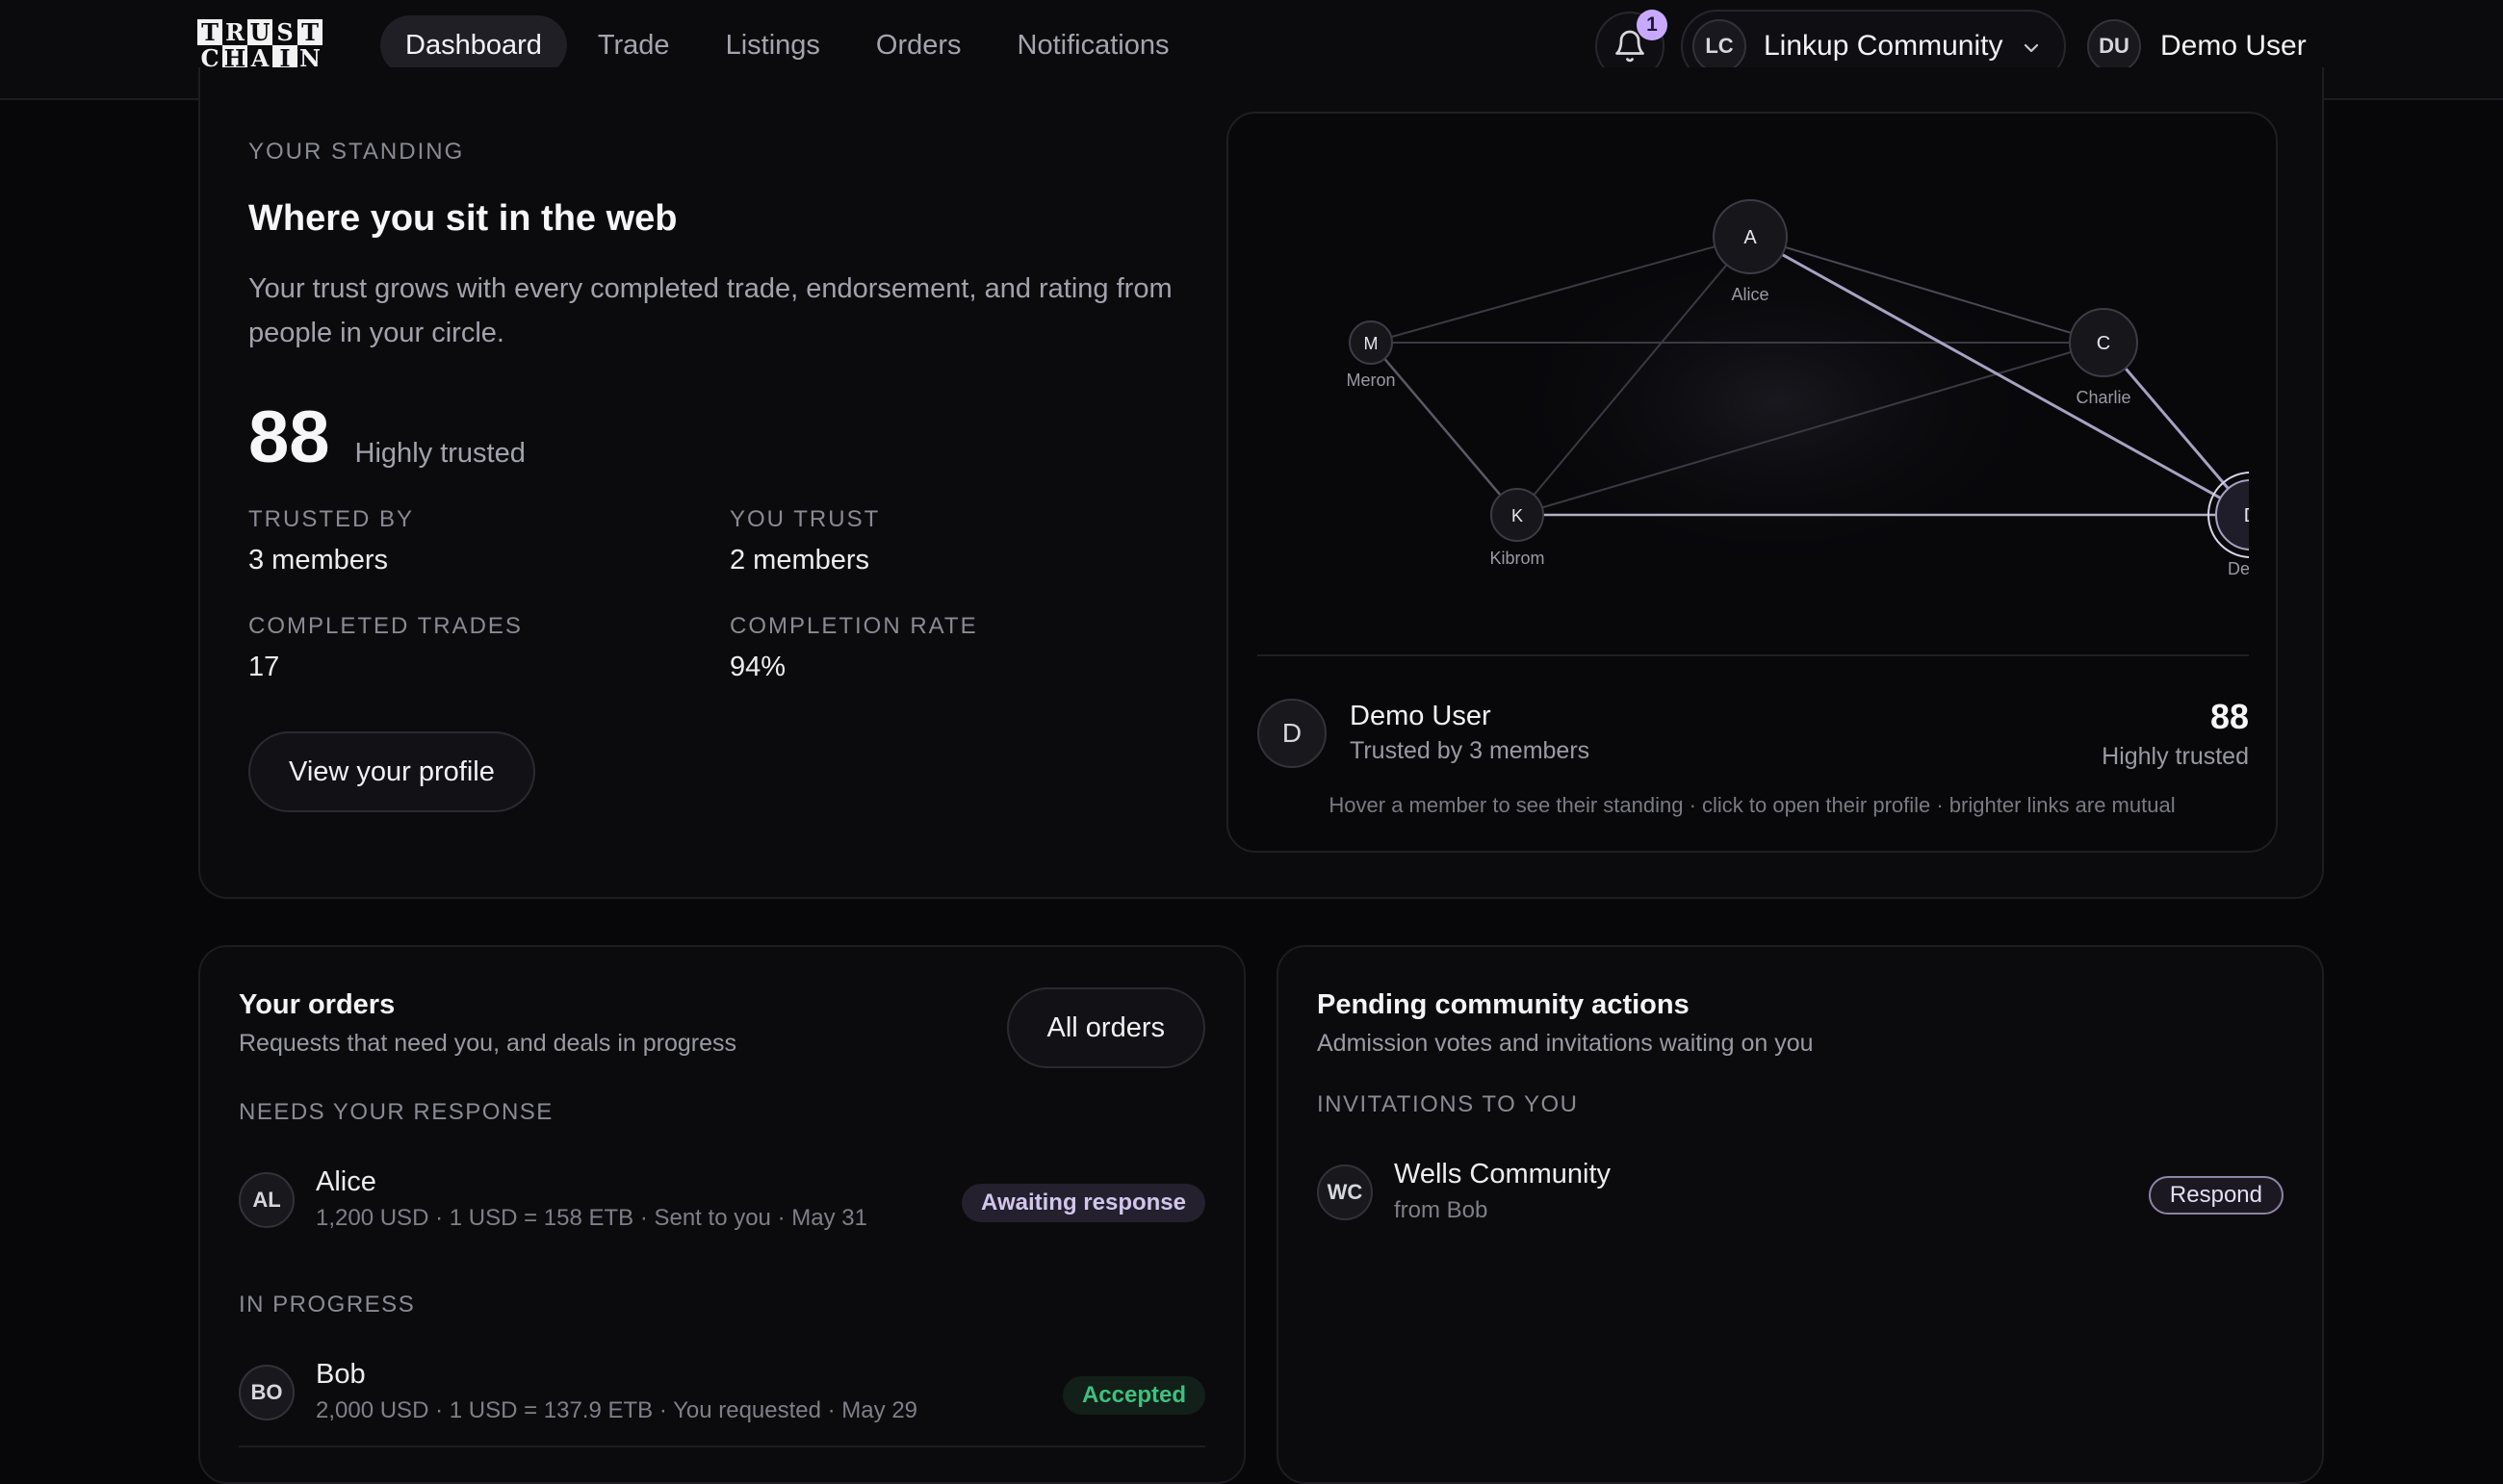 The image size is (2503, 1484). I want to click on stat-label: TRUSTED BY, so click(331, 519).